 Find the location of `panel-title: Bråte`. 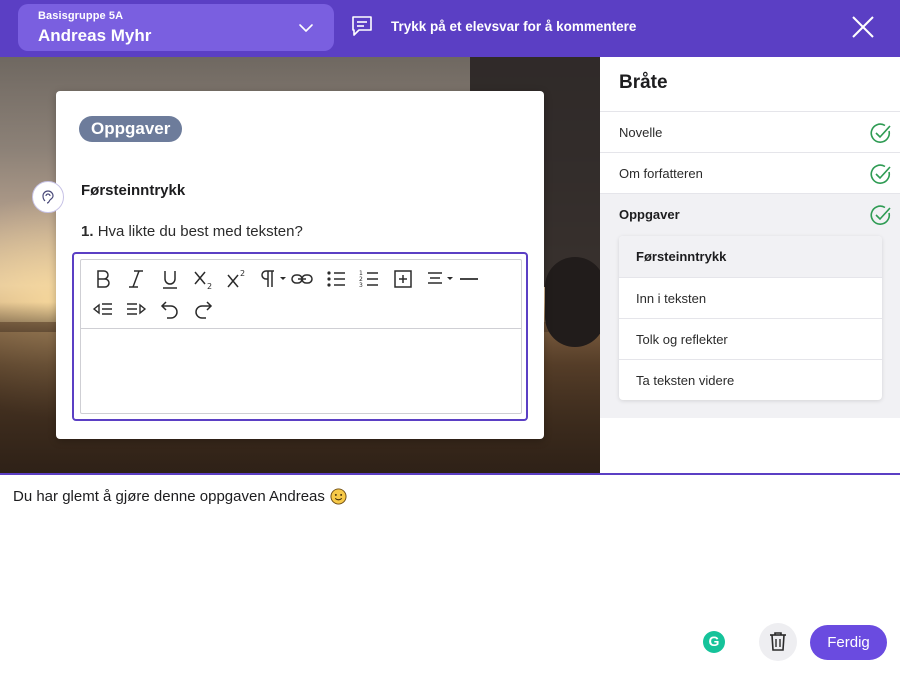

panel-title: Bråte is located at coordinates (643, 82).